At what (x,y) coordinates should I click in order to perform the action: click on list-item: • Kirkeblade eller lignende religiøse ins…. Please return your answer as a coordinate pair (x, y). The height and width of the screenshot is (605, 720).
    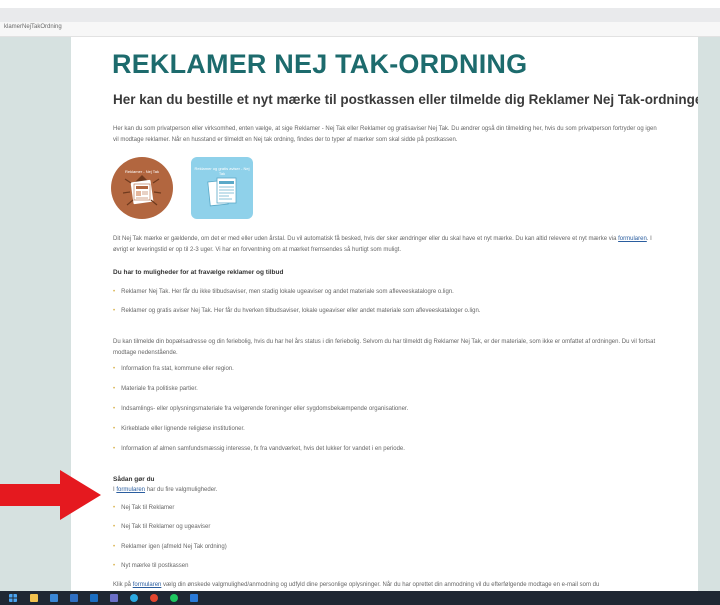
    Looking at the image, I should click on (179, 429).